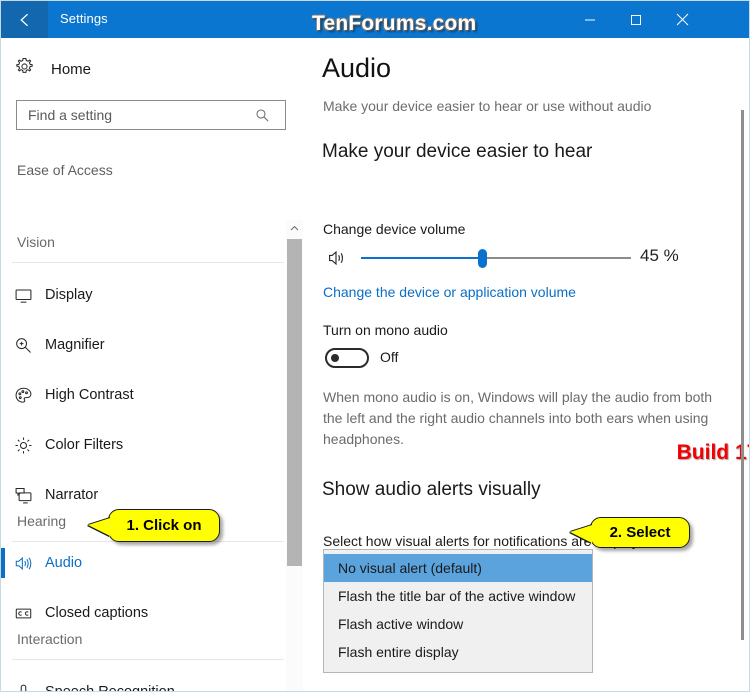 The image size is (750, 692). Describe the element at coordinates (385, 330) in the screenshot. I see `mono-audio-label: Turn on mono audio` at that location.